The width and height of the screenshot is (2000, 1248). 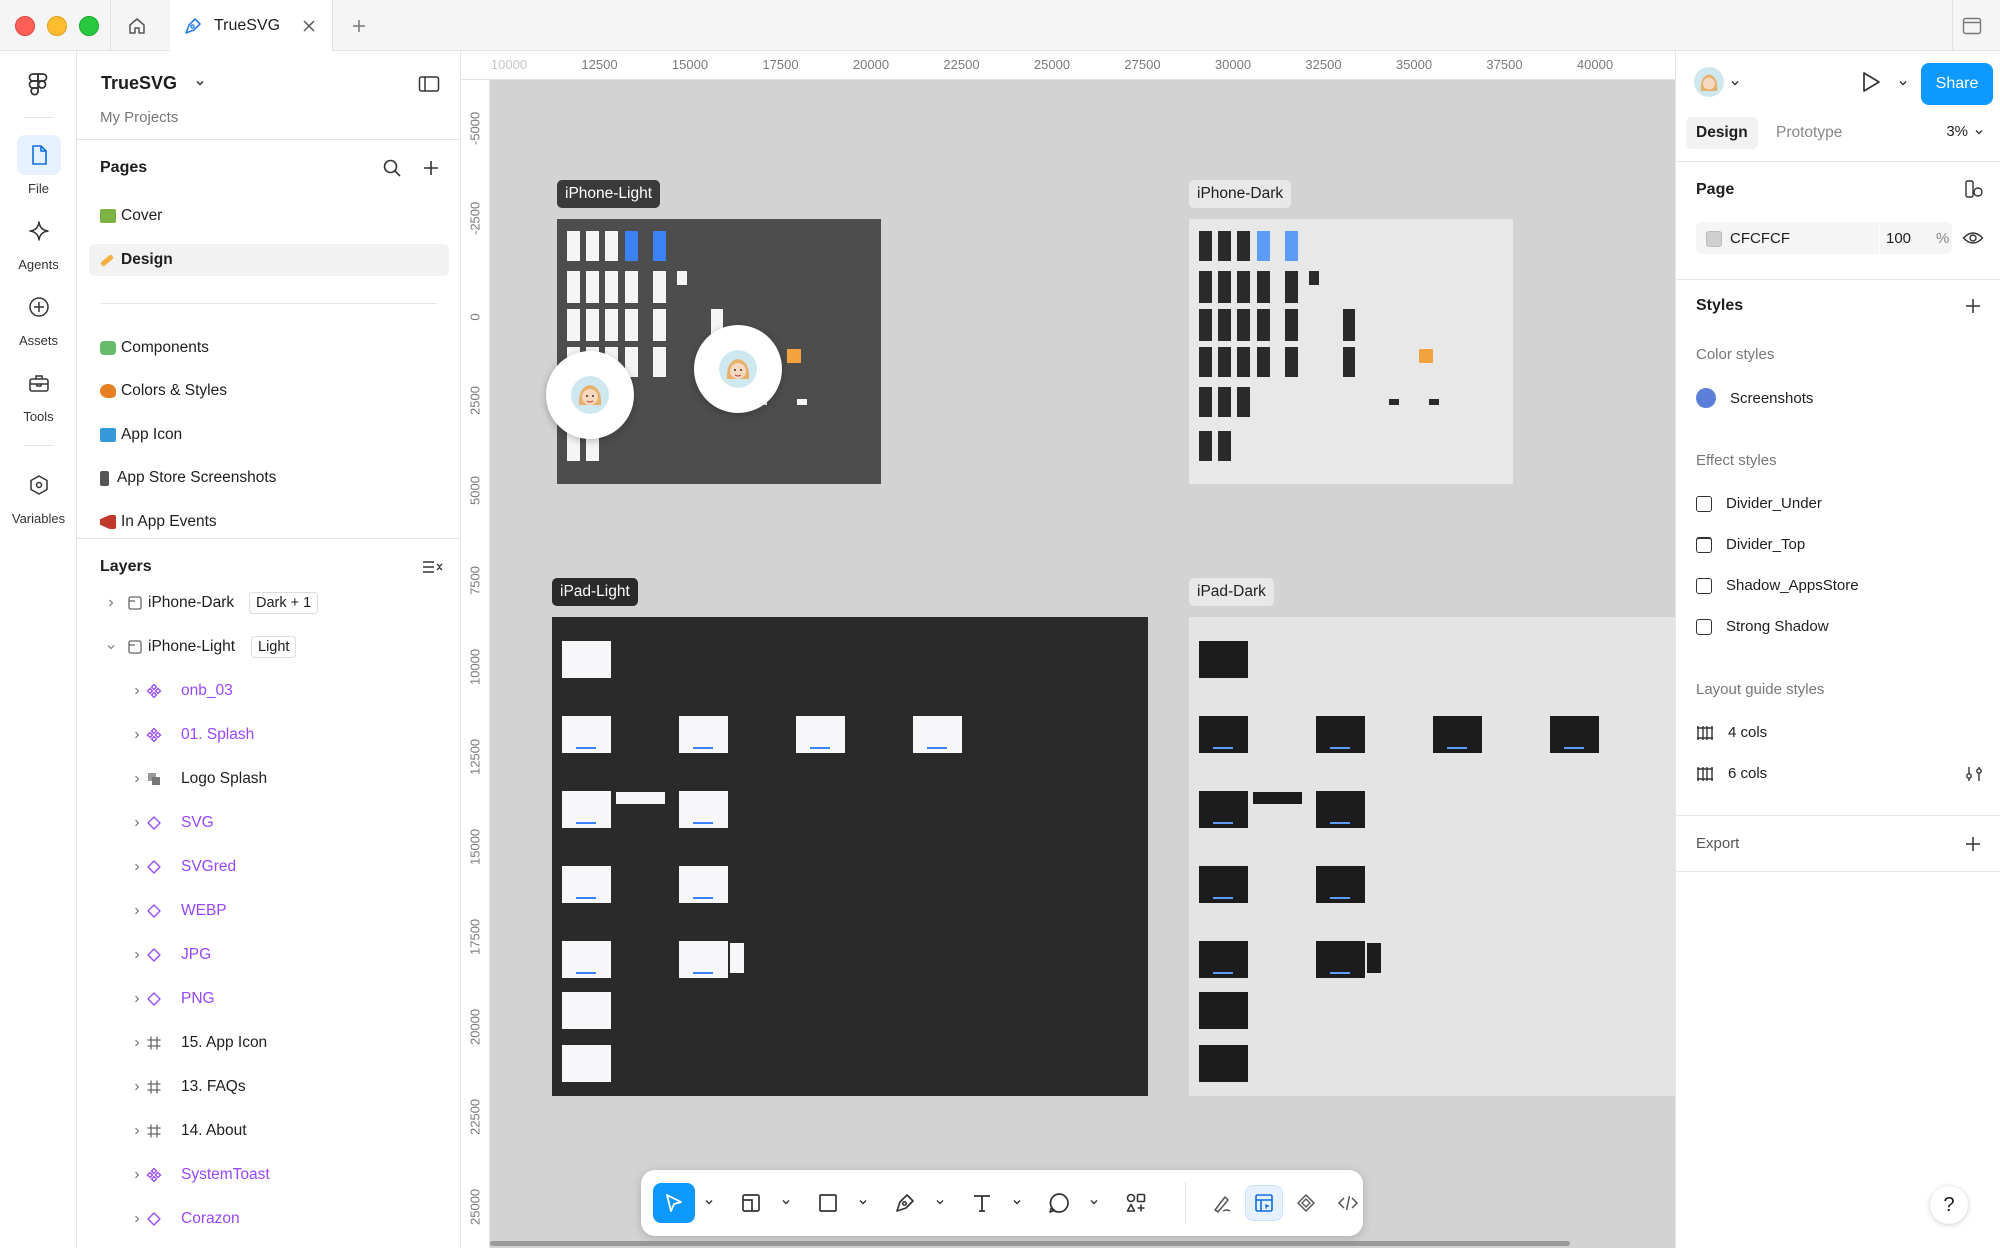 I want to click on layout-style-item: 6 cols, so click(x=1731, y=773).